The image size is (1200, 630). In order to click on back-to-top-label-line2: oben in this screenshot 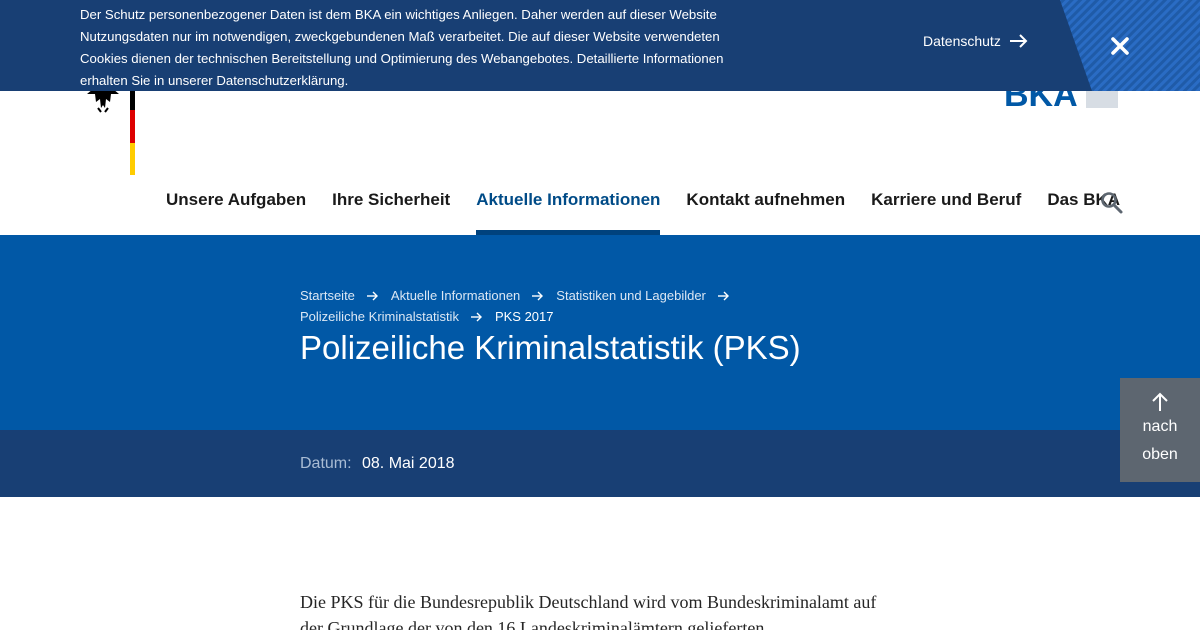, I will do `click(1160, 454)`.